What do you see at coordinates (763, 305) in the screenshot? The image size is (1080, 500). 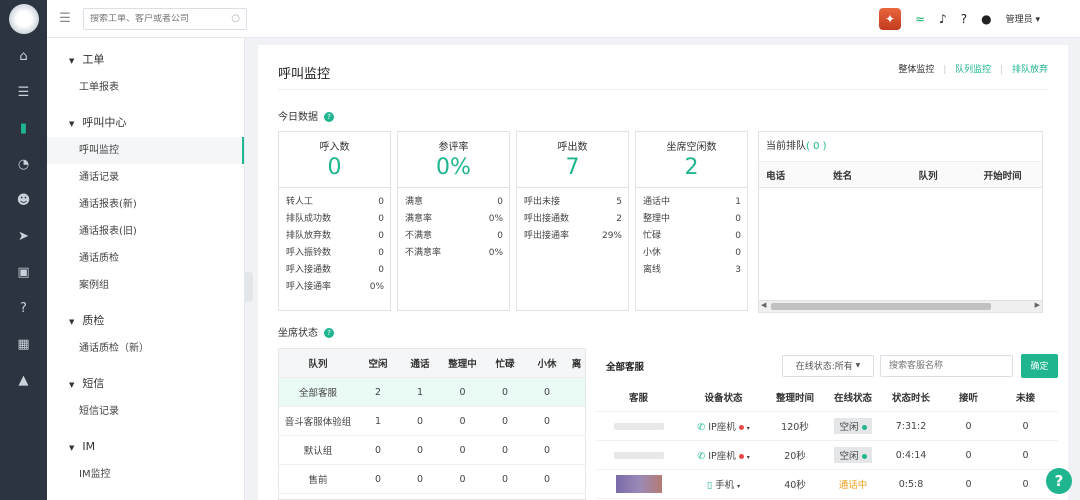 I see `scroll-left-icon: ◀` at bounding box center [763, 305].